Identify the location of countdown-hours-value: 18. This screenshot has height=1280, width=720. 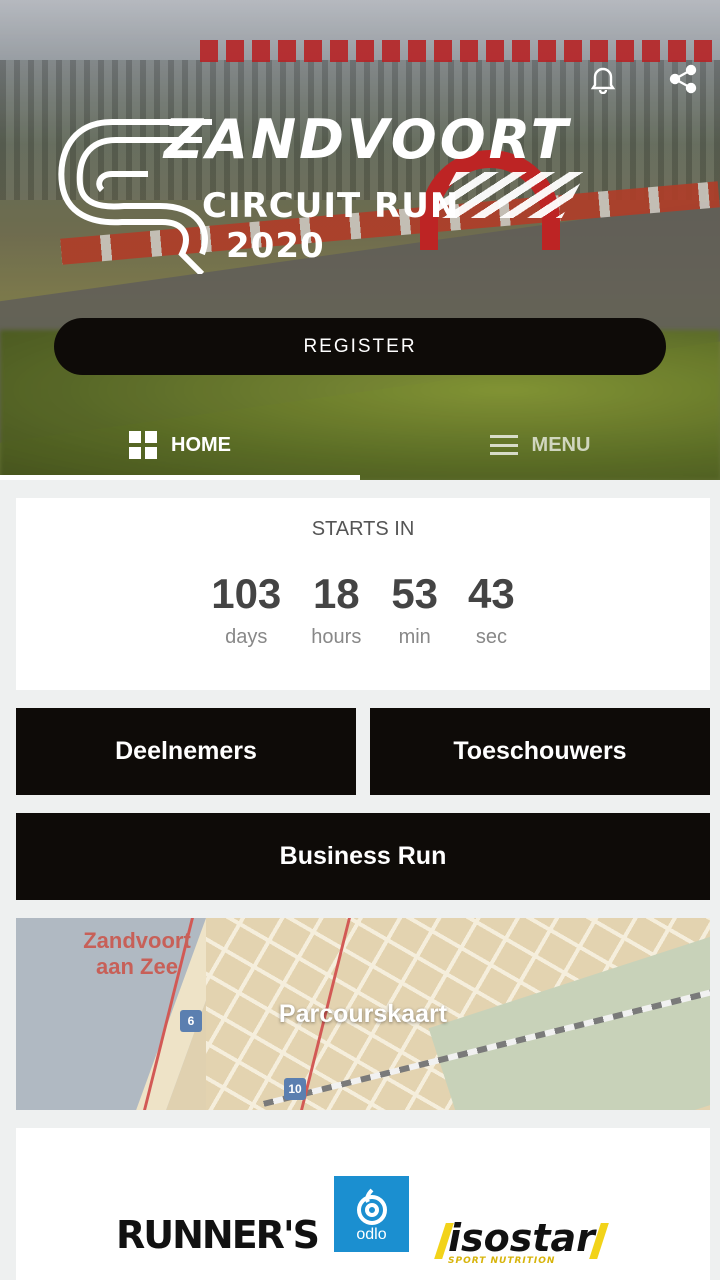
(336, 593).